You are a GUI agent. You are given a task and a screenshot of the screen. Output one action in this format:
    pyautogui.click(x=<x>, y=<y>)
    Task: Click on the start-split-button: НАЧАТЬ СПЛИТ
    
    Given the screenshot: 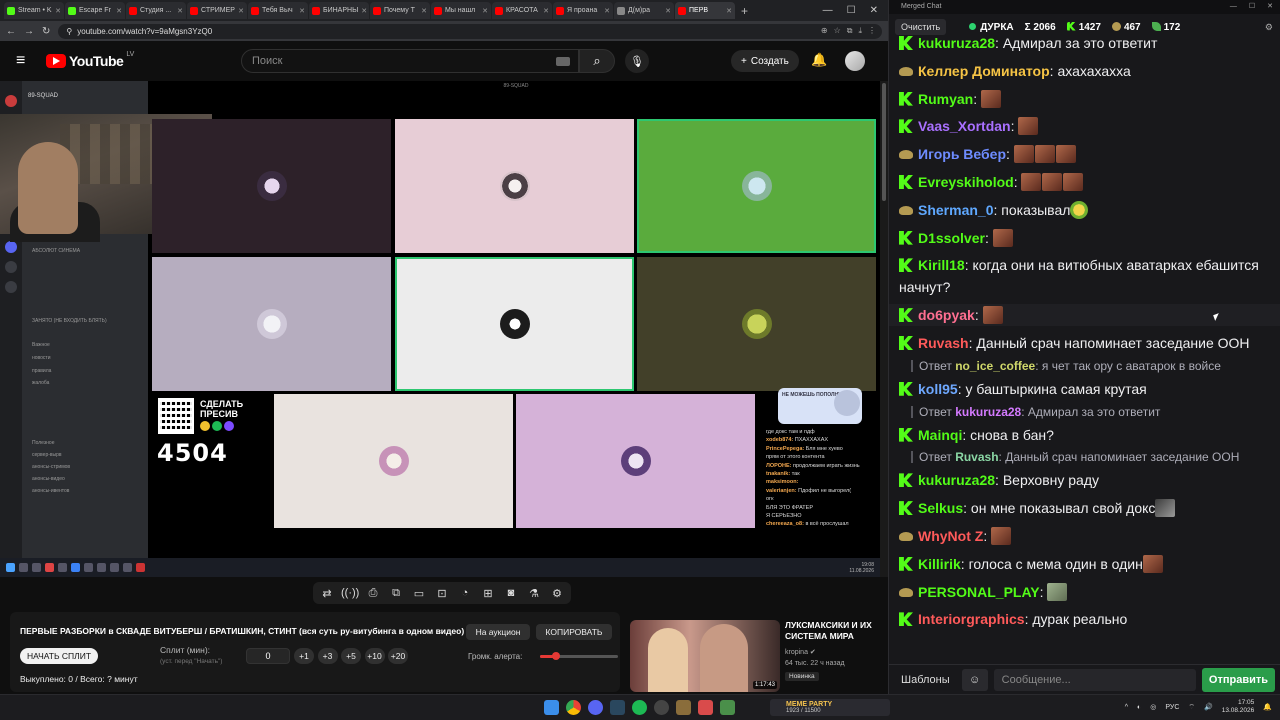 What is the action you would take?
    pyautogui.click(x=59, y=656)
    